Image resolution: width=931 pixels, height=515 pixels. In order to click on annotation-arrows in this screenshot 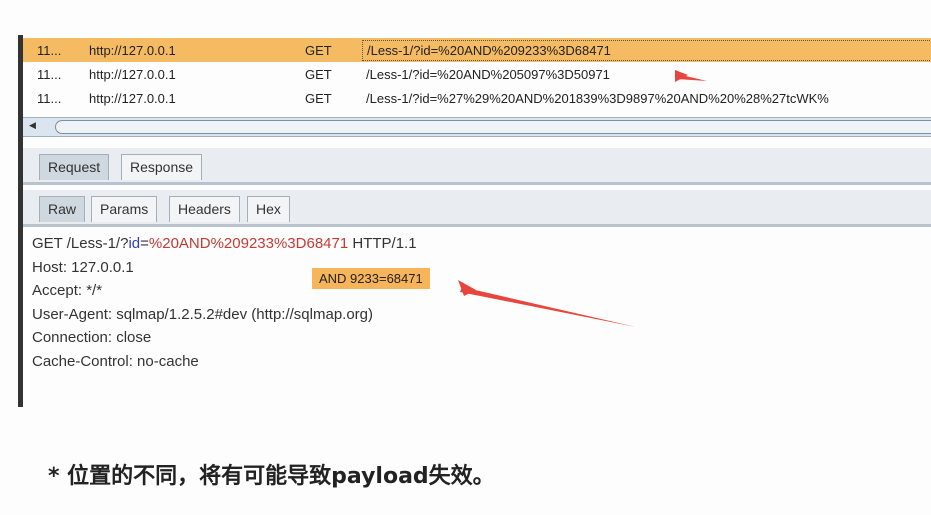, I will do `click(582, 198)`.